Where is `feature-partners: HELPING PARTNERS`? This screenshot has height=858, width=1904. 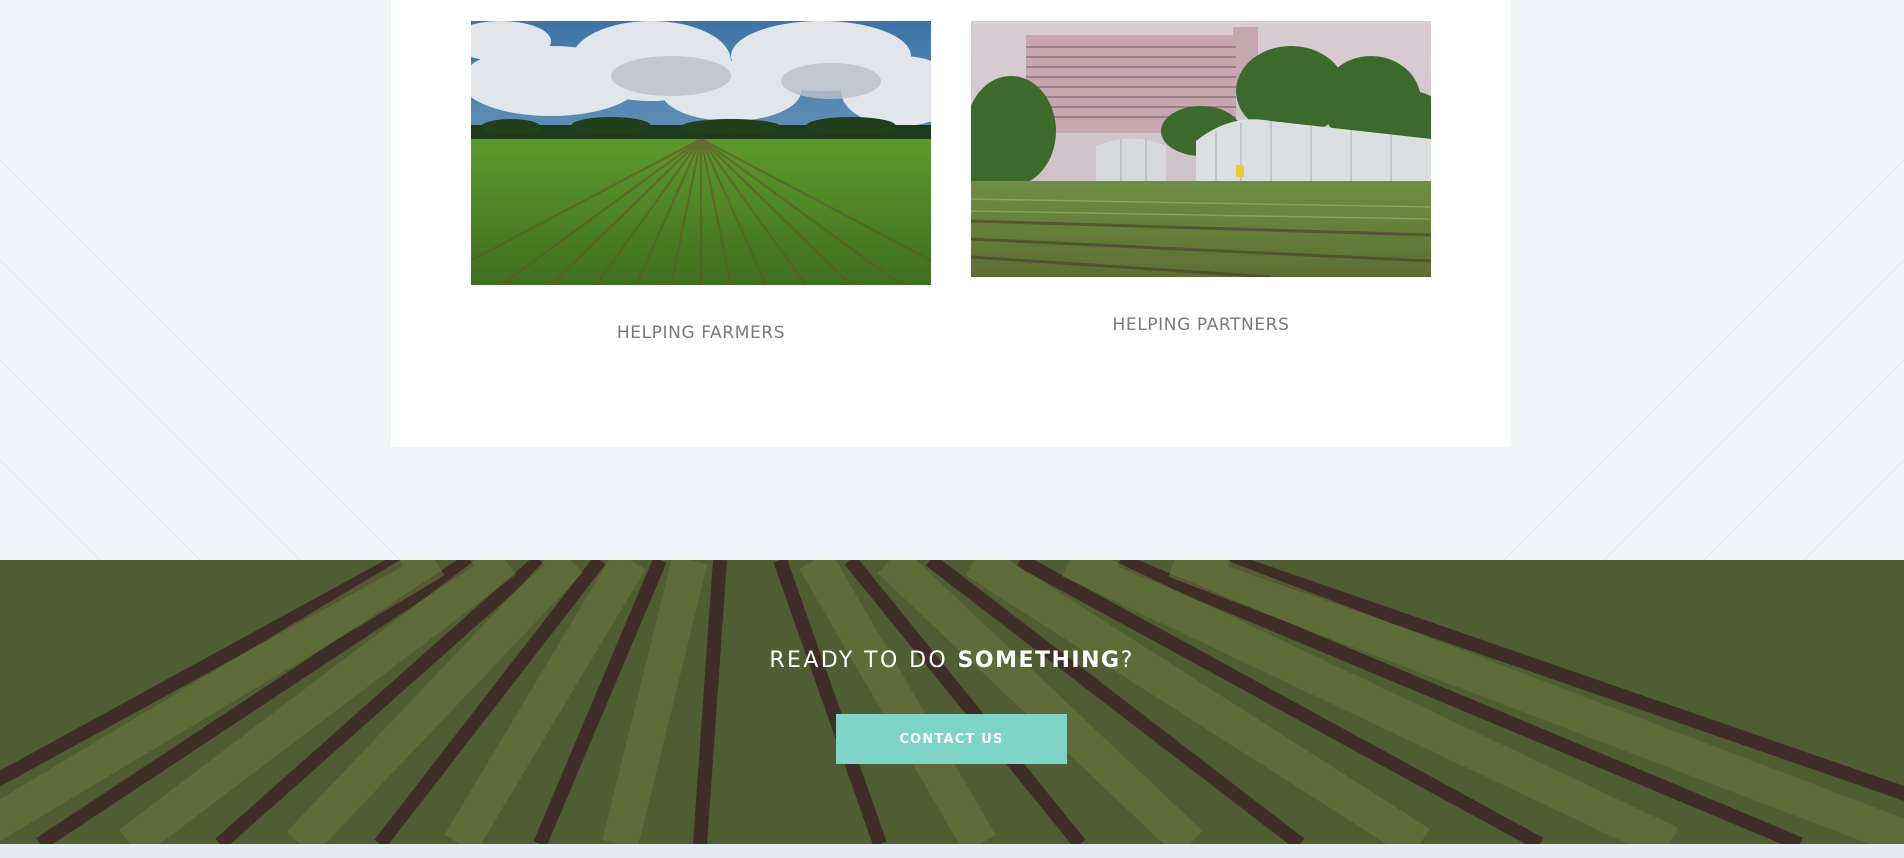
feature-partners: HELPING PARTNERS is located at coordinates (1201, 178).